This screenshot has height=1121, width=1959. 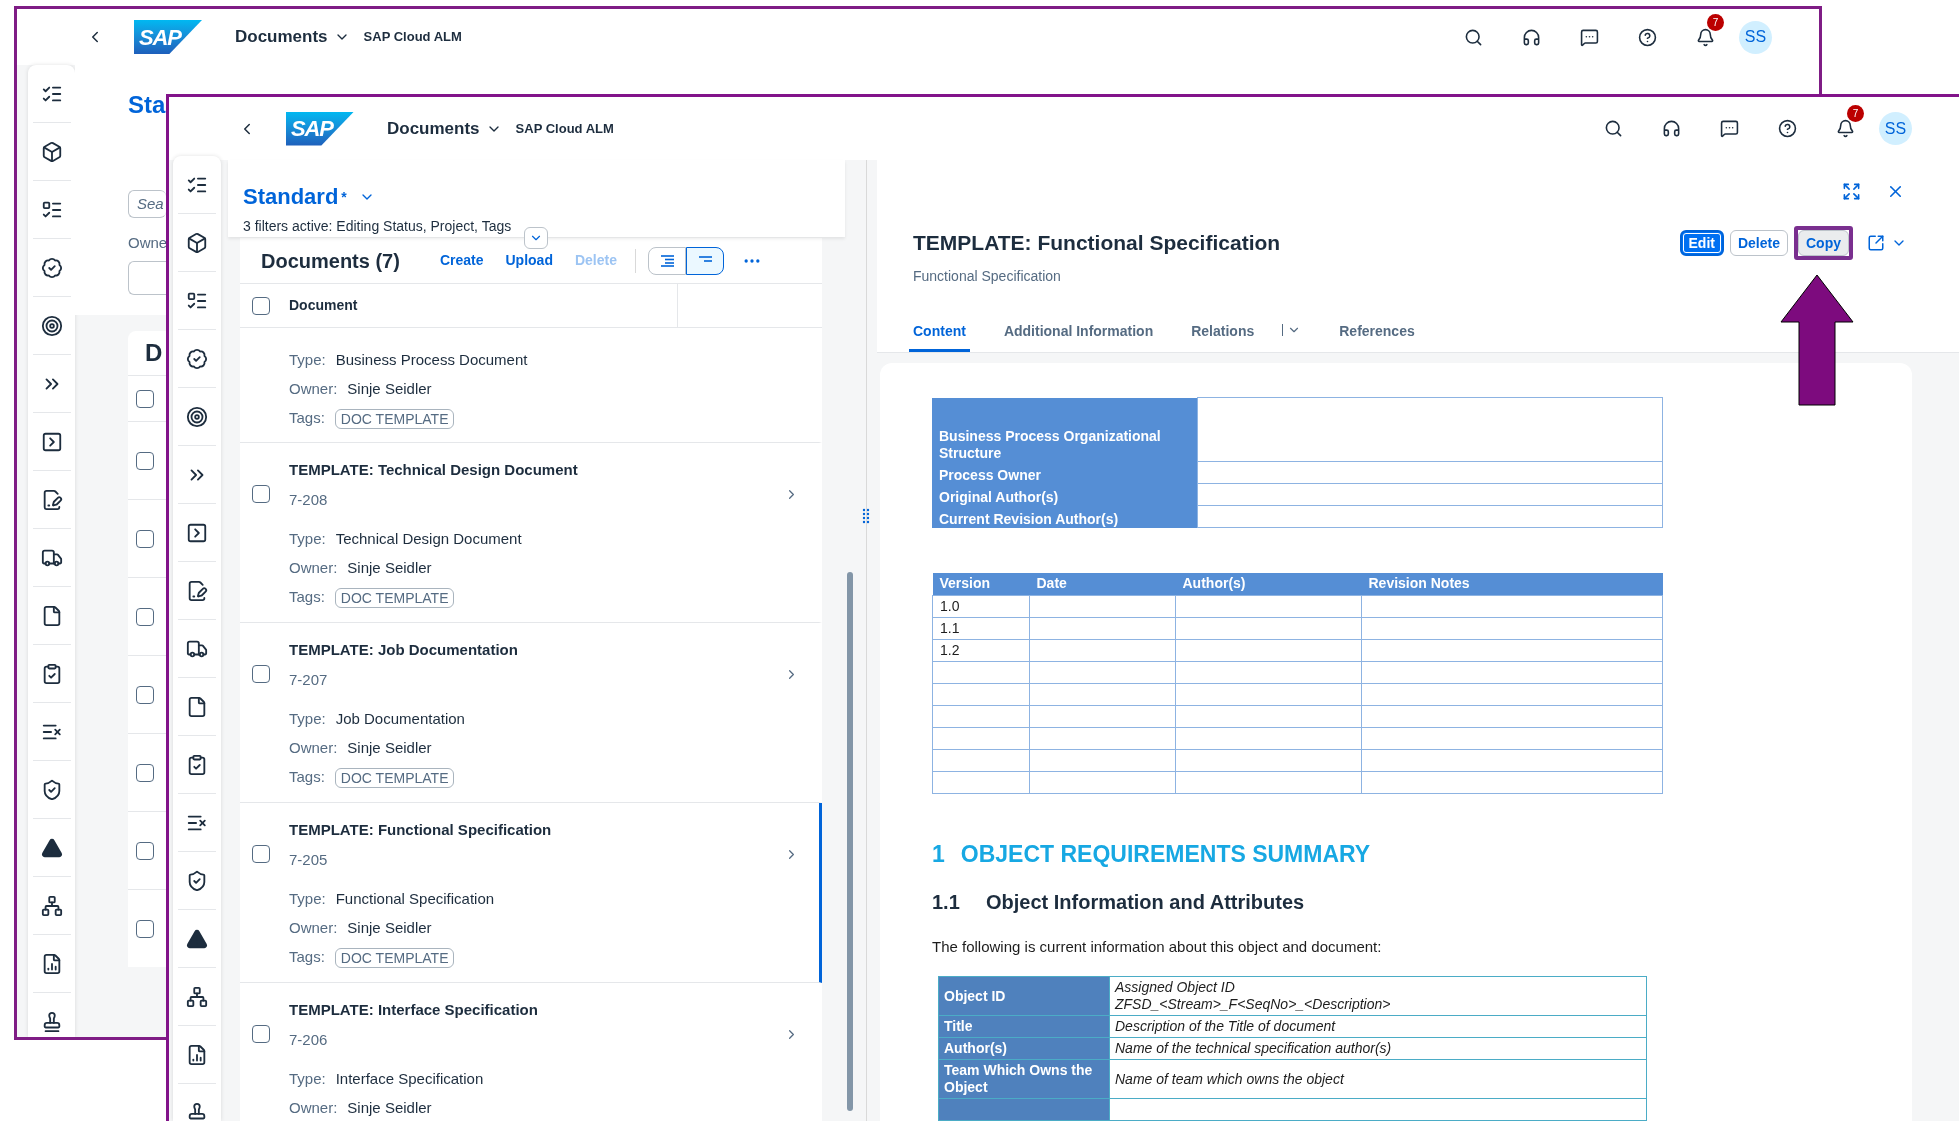 What do you see at coordinates (197, 706) in the screenshot?
I see `page-icon` at bounding box center [197, 706].